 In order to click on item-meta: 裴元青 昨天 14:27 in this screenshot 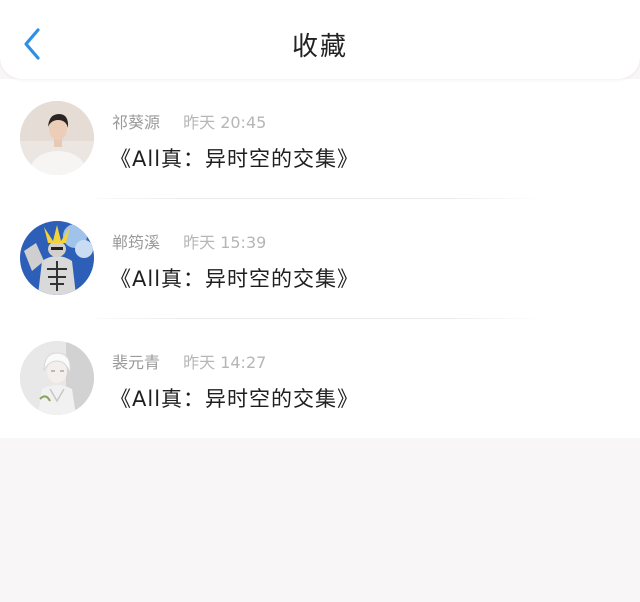, I will do `click(189, 361)`.